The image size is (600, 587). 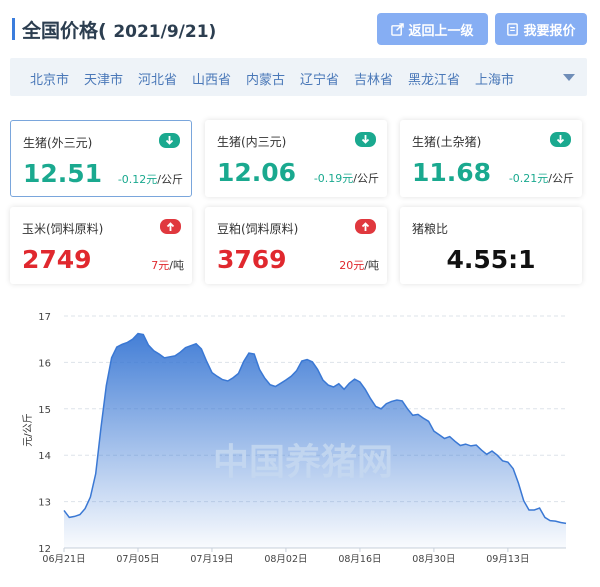 What do you see at coordinates (528, 178) in the screenshot?
I see `card-change-amount: -0.21元` at bounding box center [528, 178].